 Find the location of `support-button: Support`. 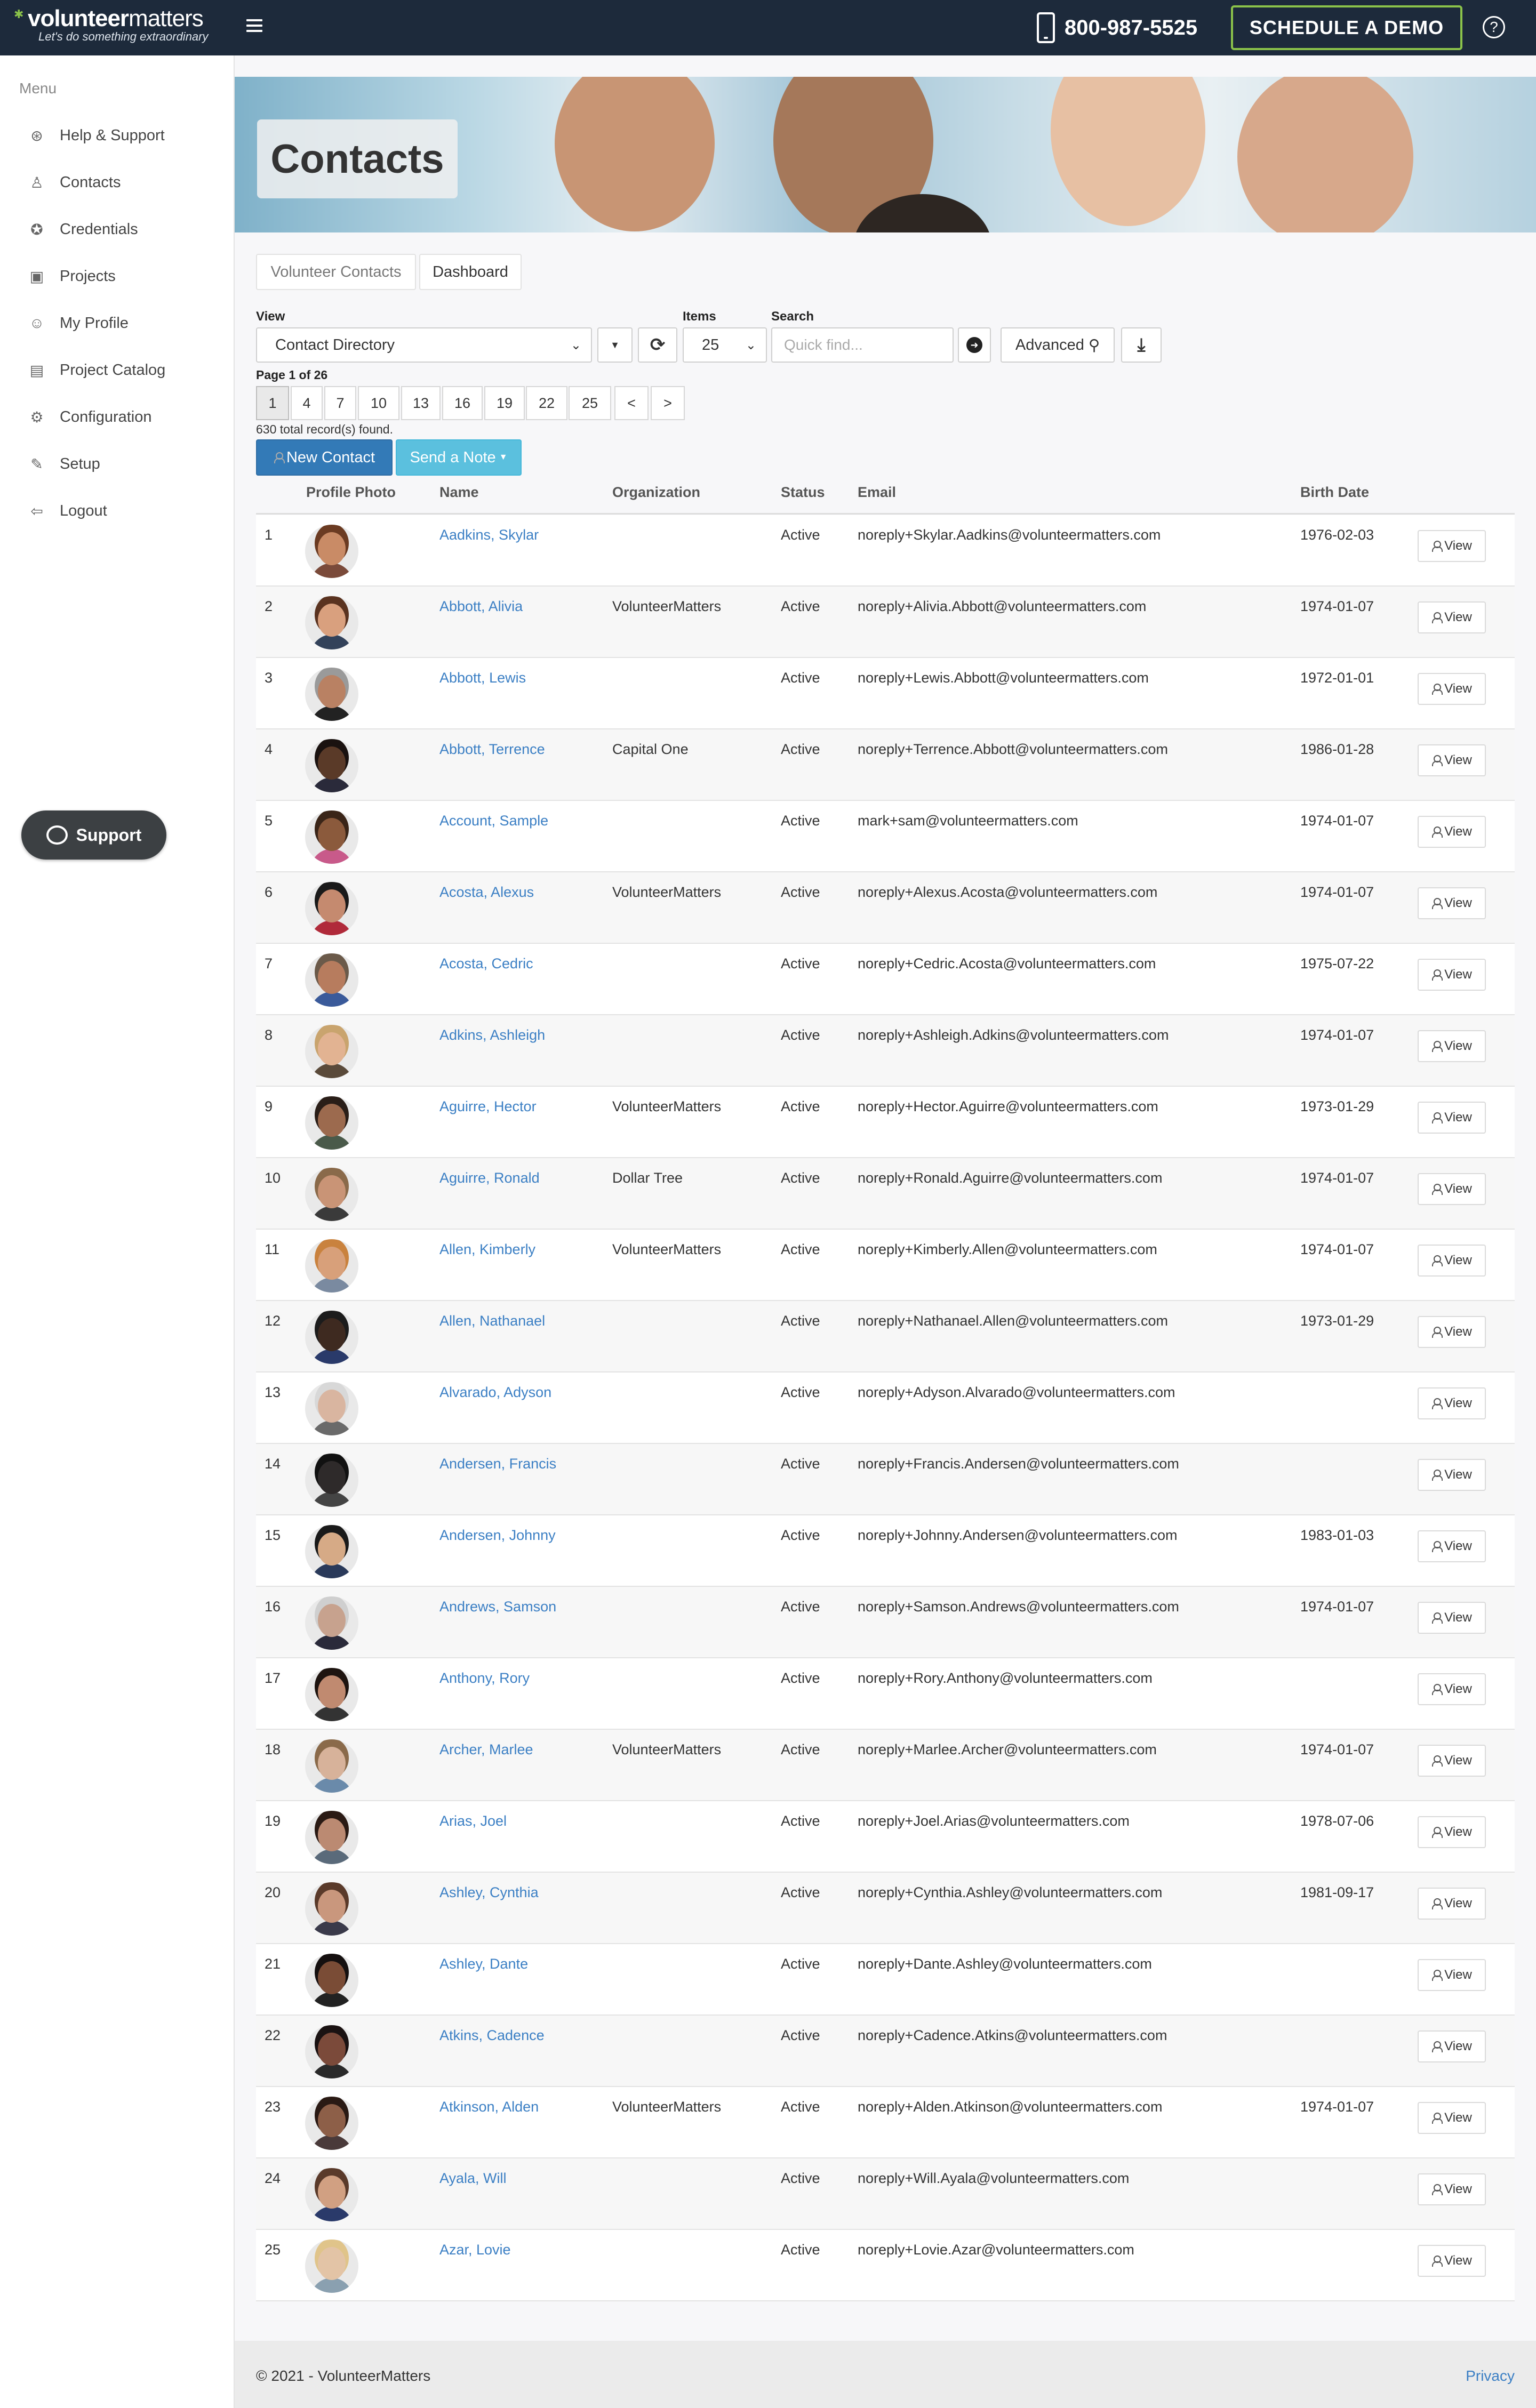

support-button: Support is located at coordinates (93, 835).